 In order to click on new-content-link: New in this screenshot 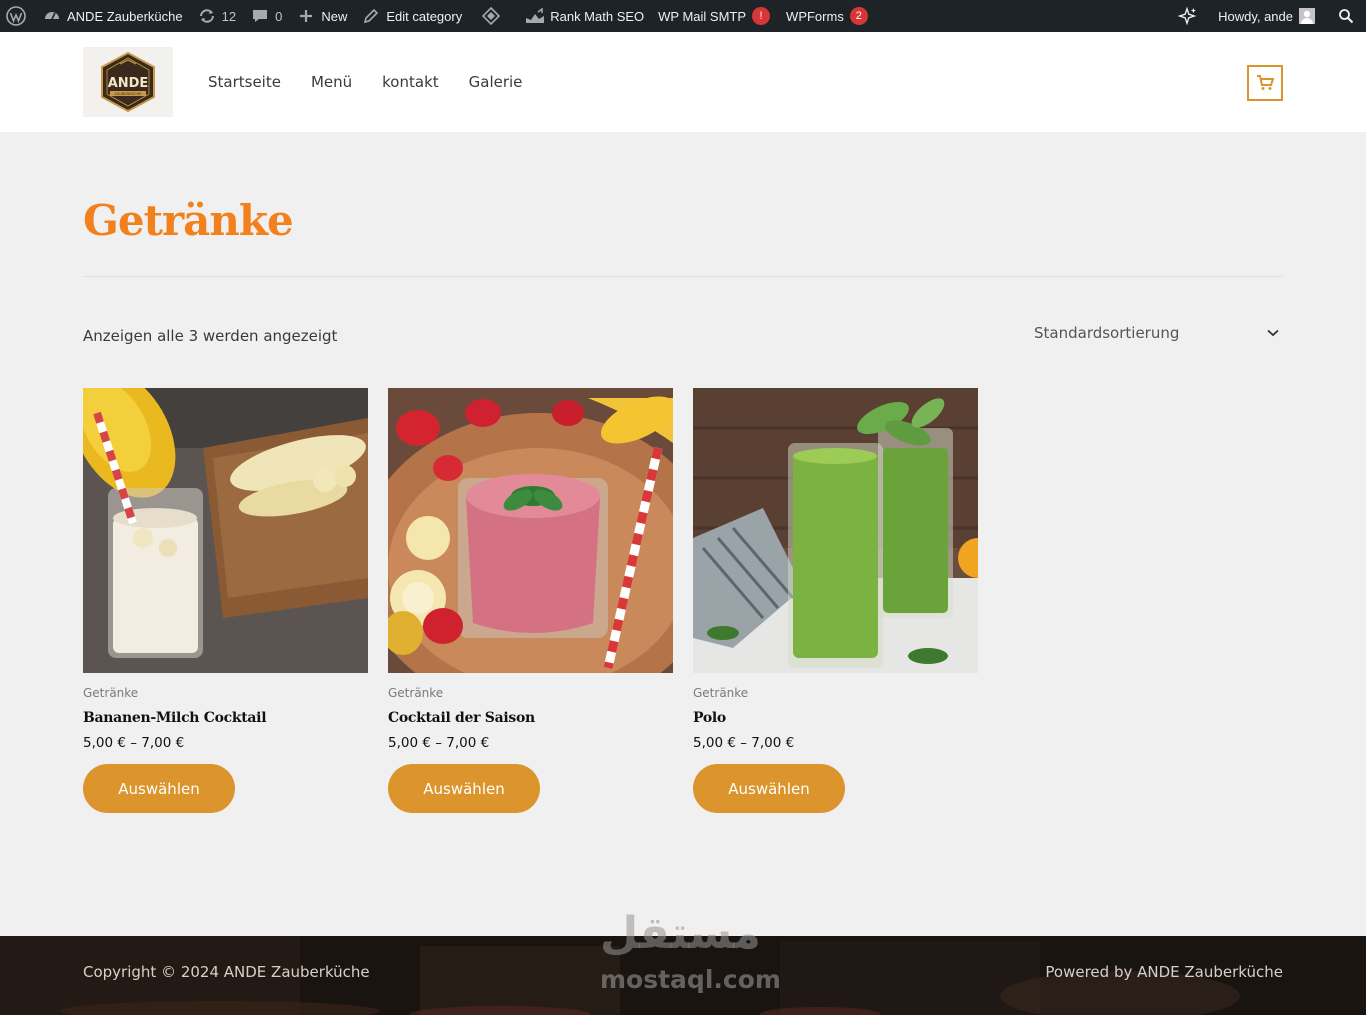, I will do `click(321, 16)`.